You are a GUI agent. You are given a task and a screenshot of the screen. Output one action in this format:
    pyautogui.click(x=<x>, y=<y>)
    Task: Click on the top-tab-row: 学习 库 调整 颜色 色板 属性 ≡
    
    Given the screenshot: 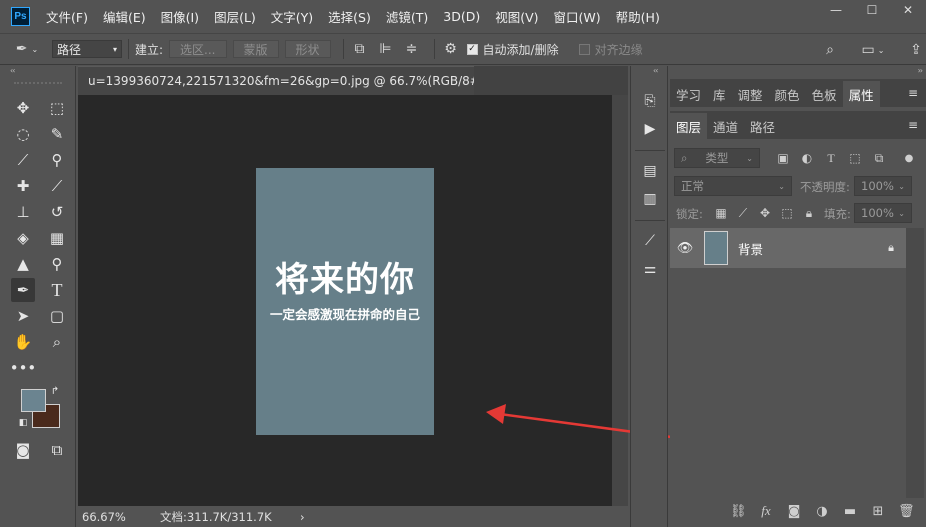 What is the action you would take?
    pyautogui.click(x=798, y=93)
    